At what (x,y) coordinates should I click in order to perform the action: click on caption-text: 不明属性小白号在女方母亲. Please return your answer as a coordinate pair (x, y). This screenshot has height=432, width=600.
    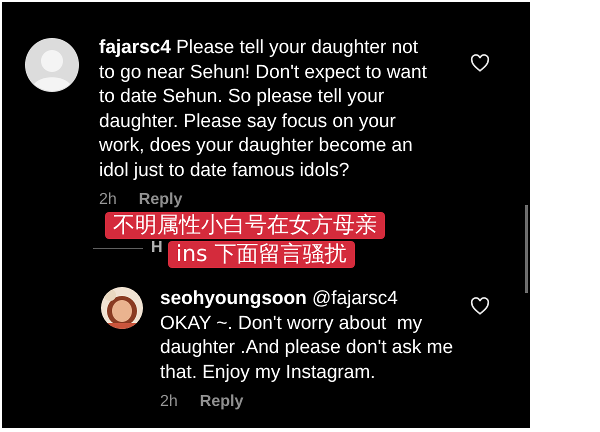
    Looking at the image, I should click on (245, 225).